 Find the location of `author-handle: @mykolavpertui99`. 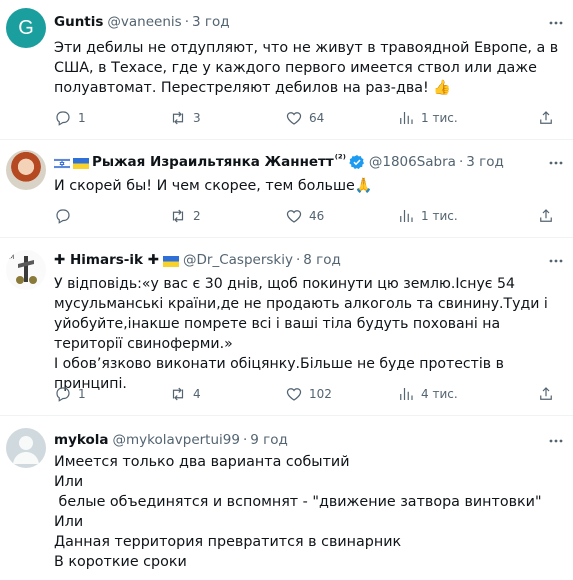

author-handle: @mykolavpertui99 is located at coordinates (176, 440).